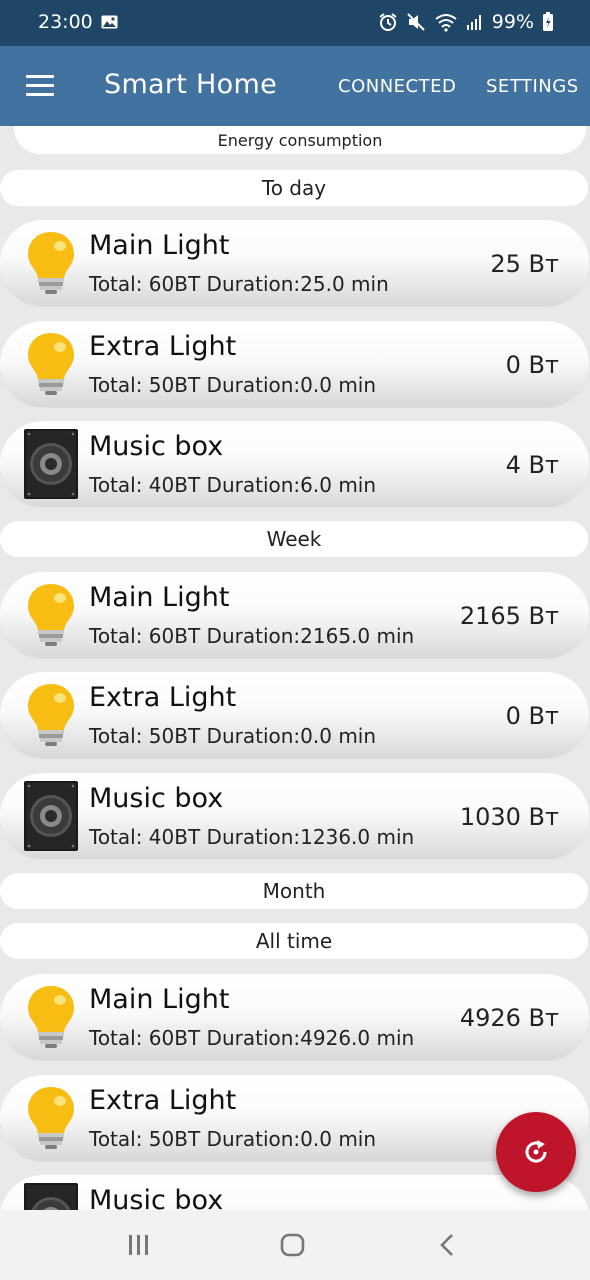 This screenshot has width=590, height=1280. Describe the element at coordinates (109, 22) in the screenshot. I see `gallery-notification-icon` at that location.